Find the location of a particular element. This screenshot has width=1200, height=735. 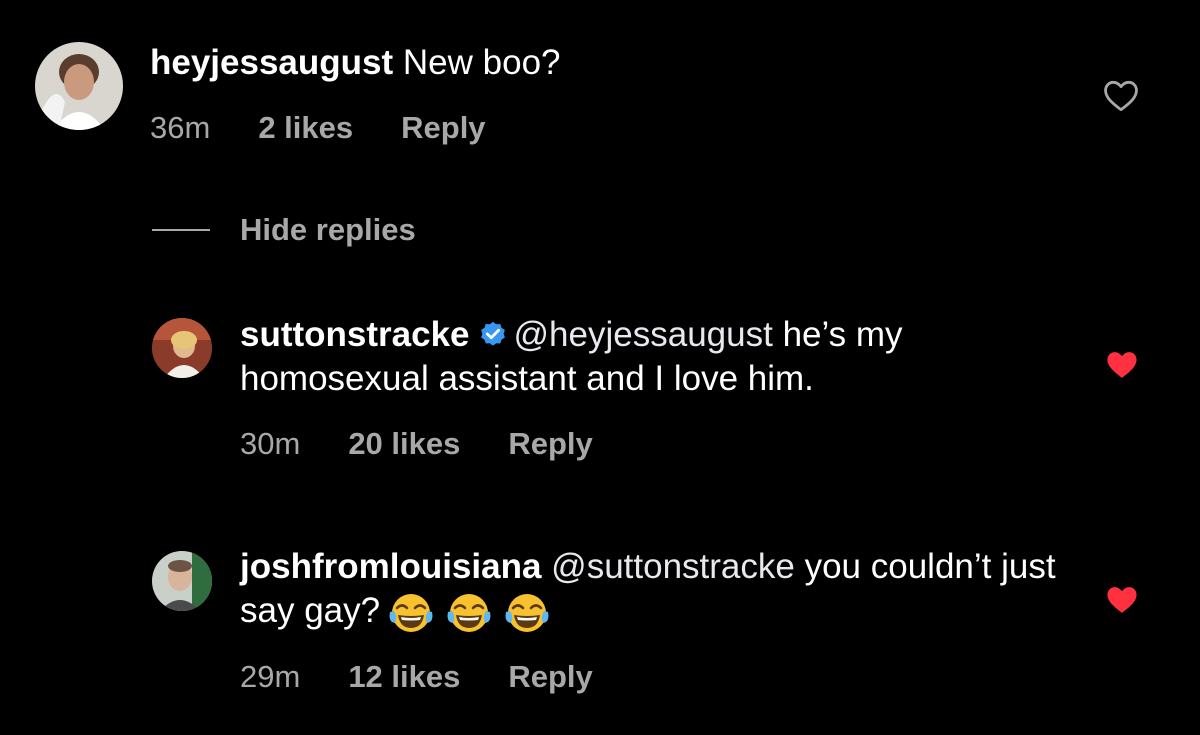

comment-meta: 29m 12 likes Reply is located at coordinates (416, 677).